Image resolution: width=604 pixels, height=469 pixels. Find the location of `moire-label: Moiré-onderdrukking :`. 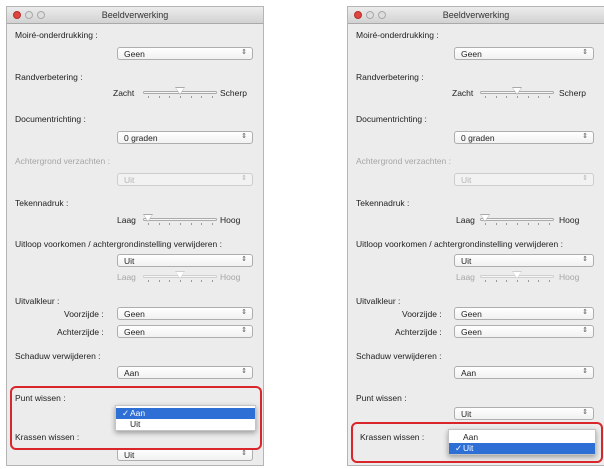

moire-label: Moiré-onderdrukking : is located at coordinates (397, 35).